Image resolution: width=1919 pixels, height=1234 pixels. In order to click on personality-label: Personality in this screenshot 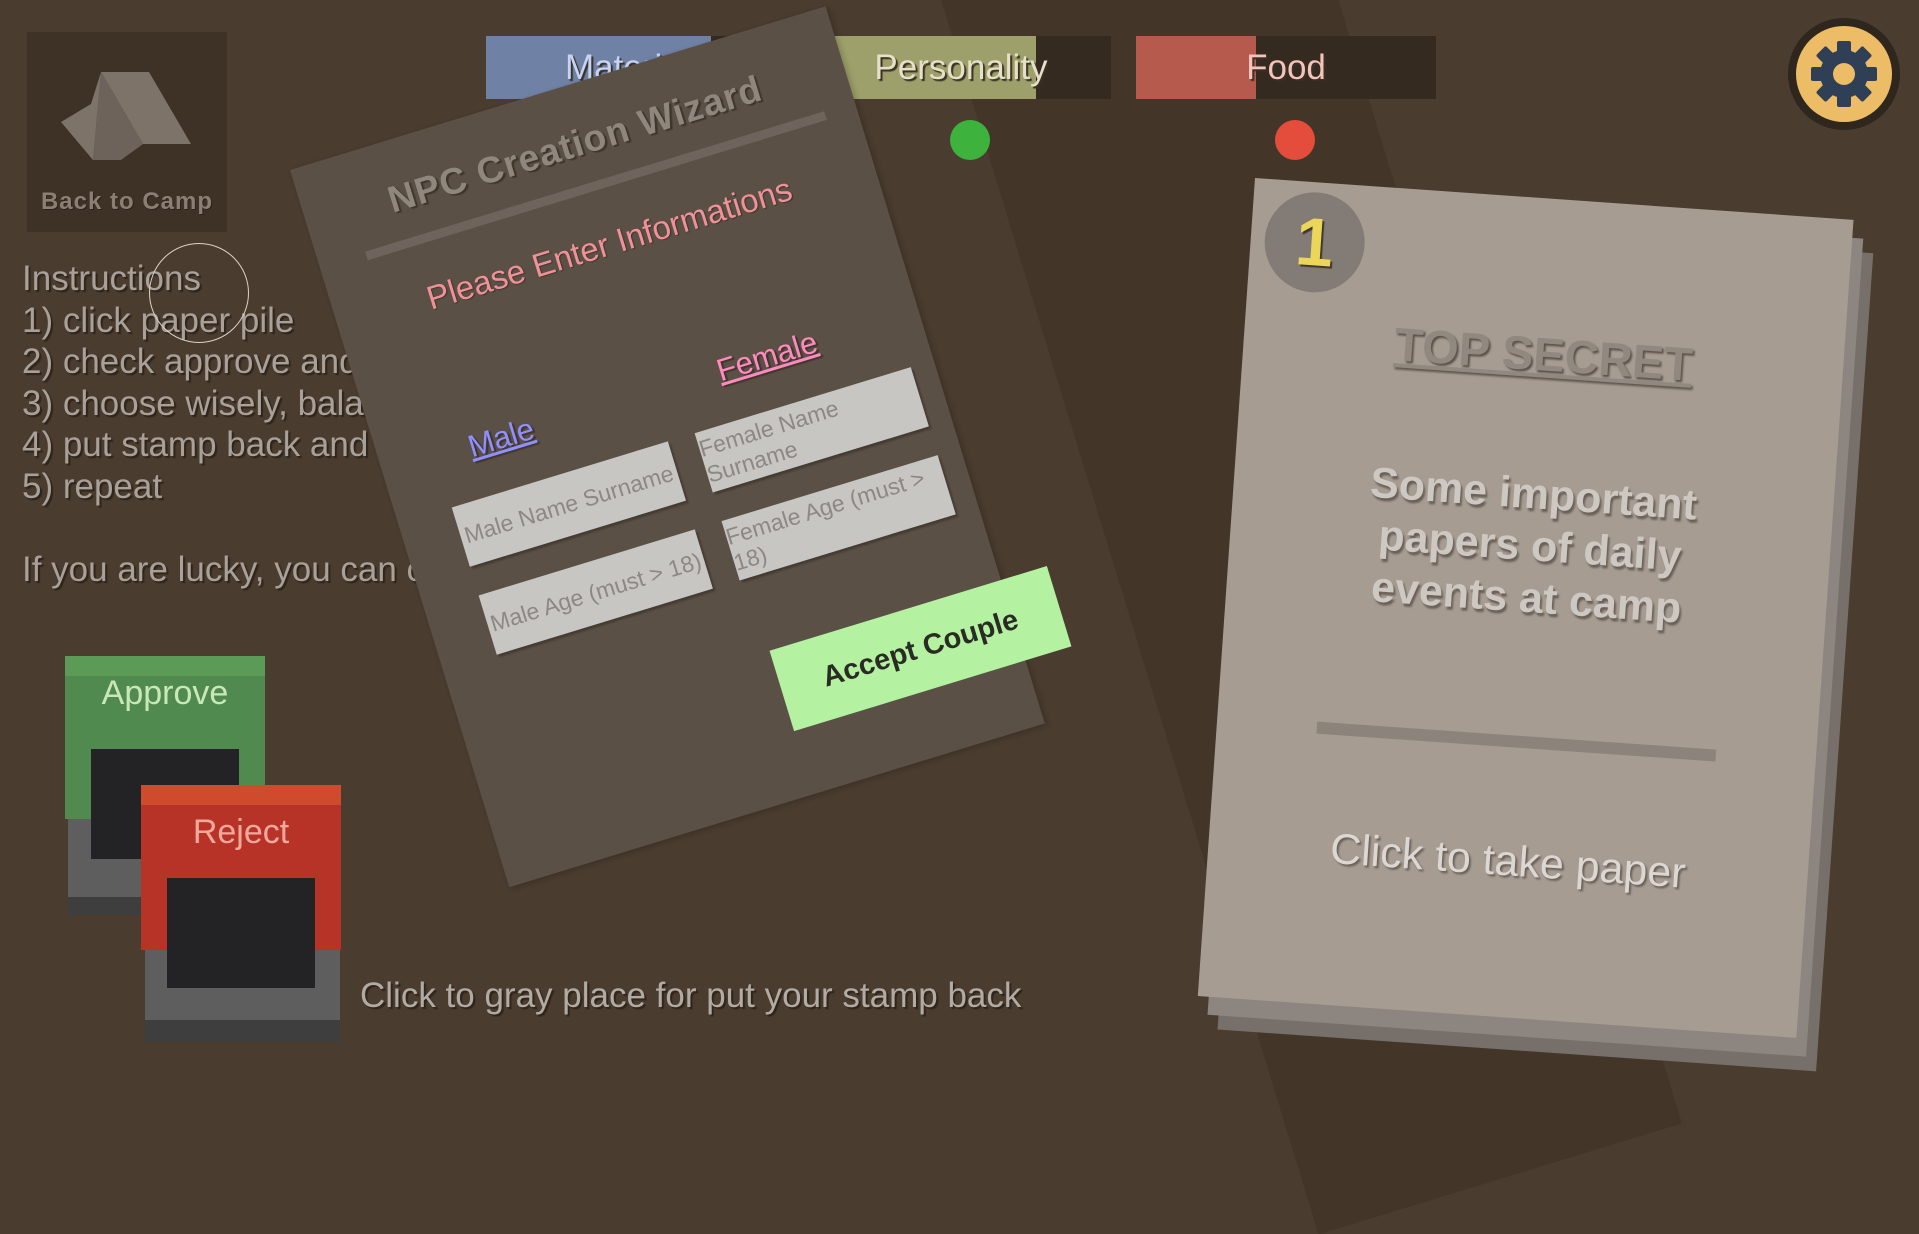, I will do `click(961, 67)`.